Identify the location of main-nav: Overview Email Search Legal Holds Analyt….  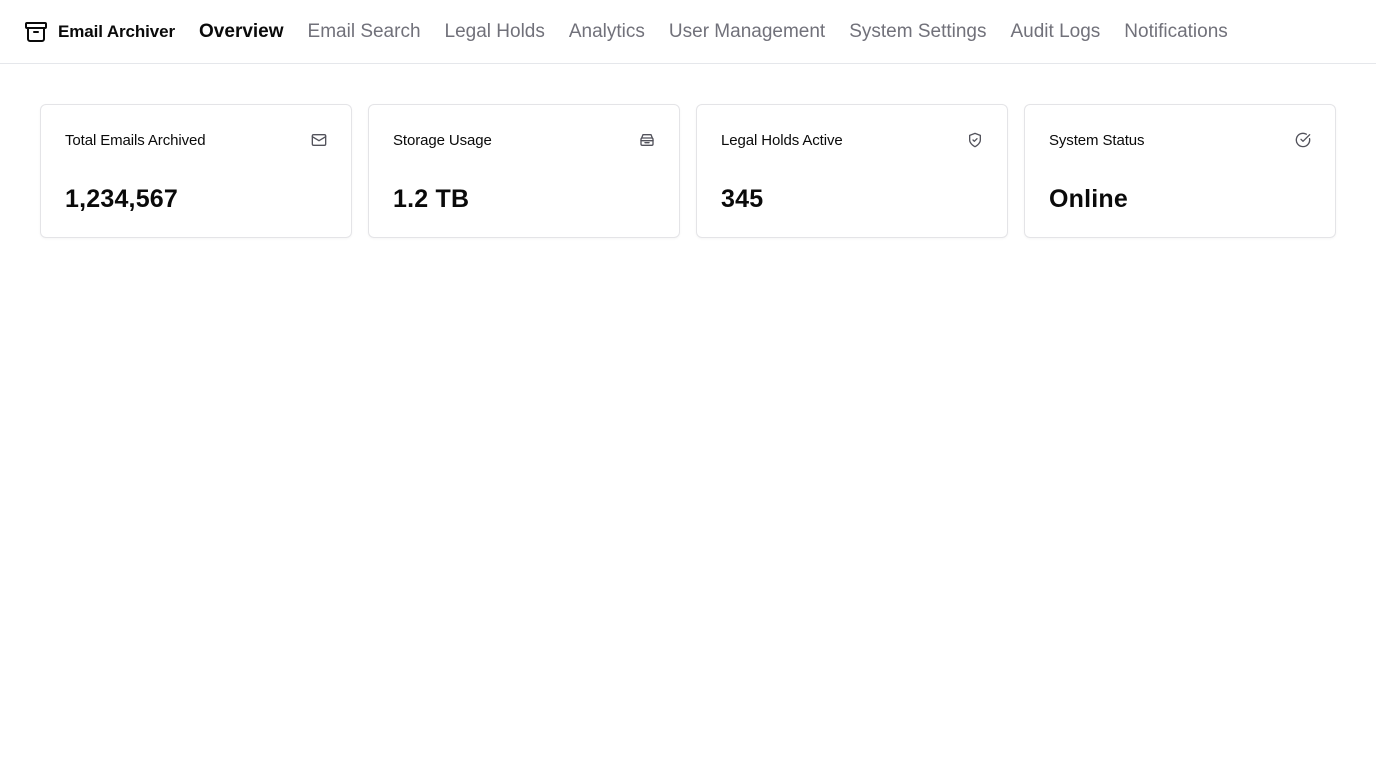
(713, 32).